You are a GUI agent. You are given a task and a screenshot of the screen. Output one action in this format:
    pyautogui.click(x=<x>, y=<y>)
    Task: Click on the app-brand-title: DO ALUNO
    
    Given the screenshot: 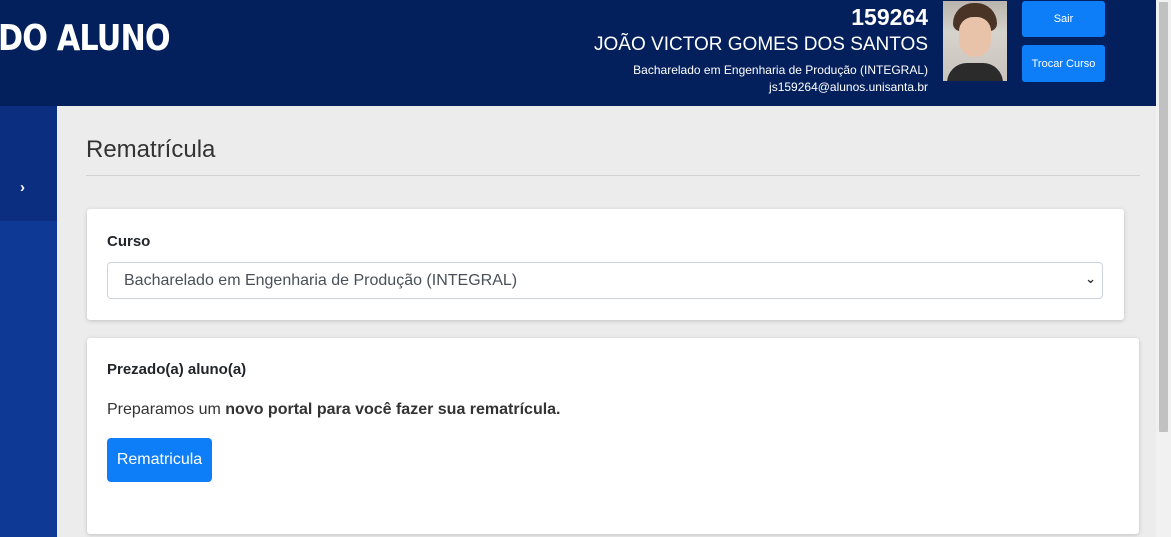 What is the action you would take?
    pyautogui.click(x=85, y=38)
    